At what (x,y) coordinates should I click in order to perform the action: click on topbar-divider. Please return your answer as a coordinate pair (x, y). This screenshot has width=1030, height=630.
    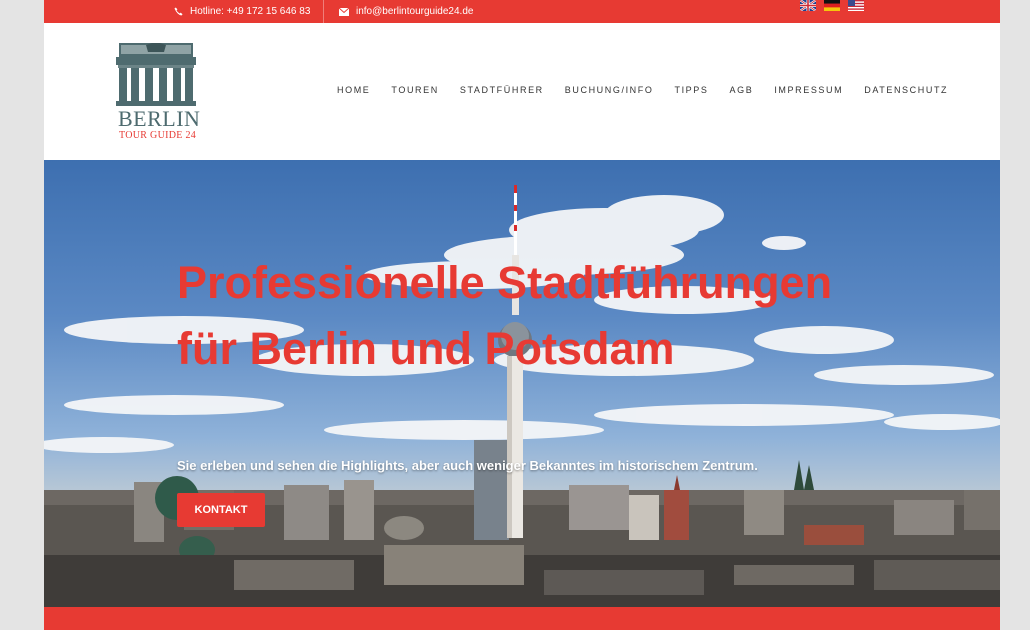
    Looking at the image, I should click on (323, 11).